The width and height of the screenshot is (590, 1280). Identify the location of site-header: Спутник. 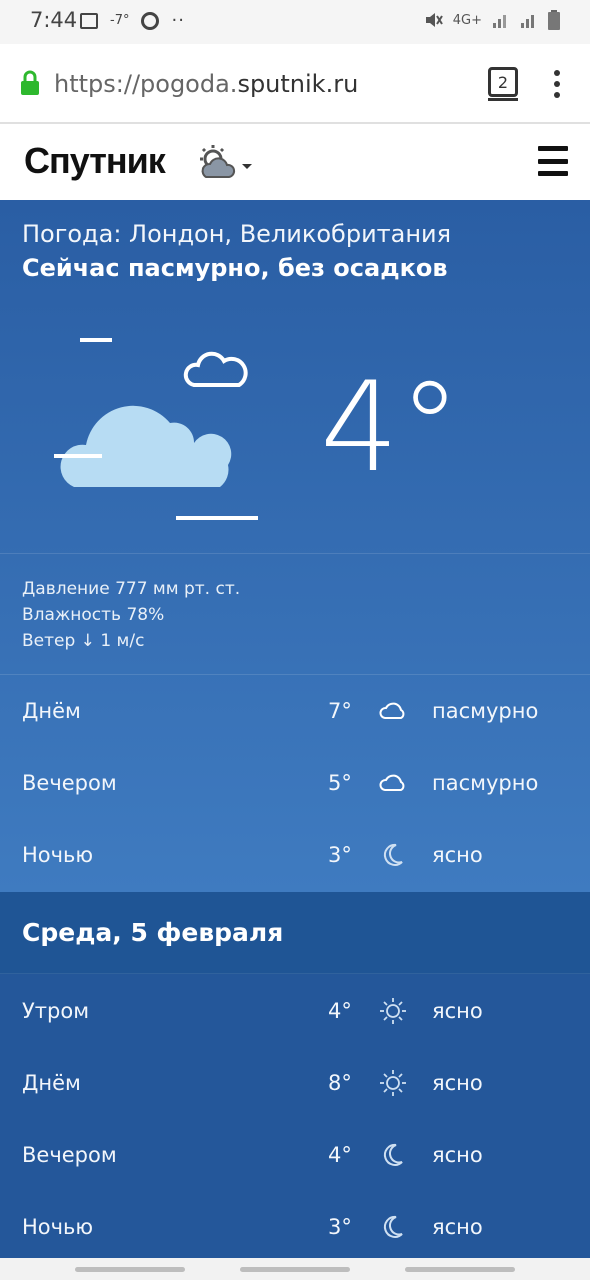
(295, 162).